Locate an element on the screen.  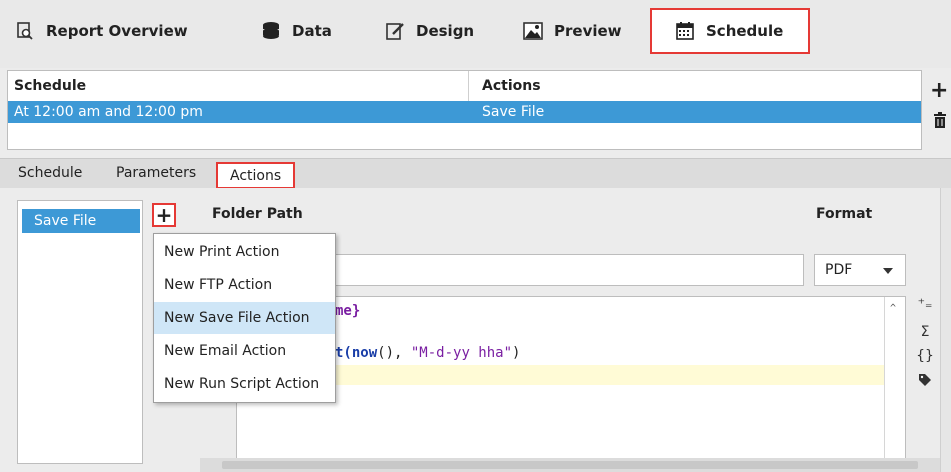
format-label: Format is located at coordinates (844, 214).